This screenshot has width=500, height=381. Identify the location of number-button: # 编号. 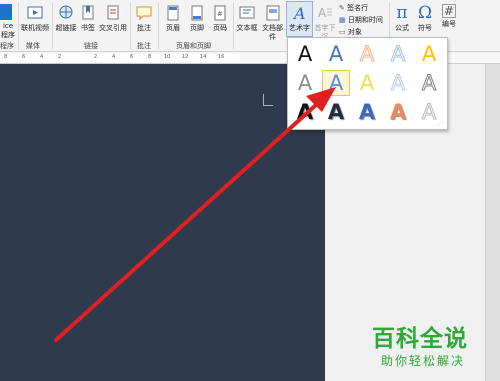
(449, 22).